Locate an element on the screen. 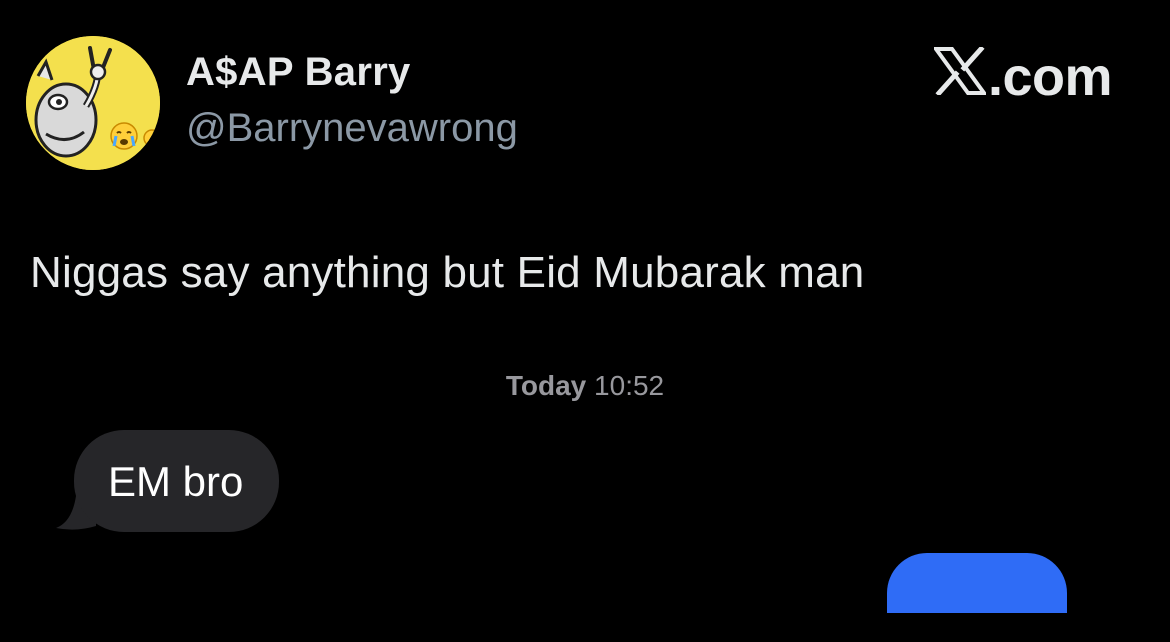  timestamp-day: Today is located at coordinates (546, 385).